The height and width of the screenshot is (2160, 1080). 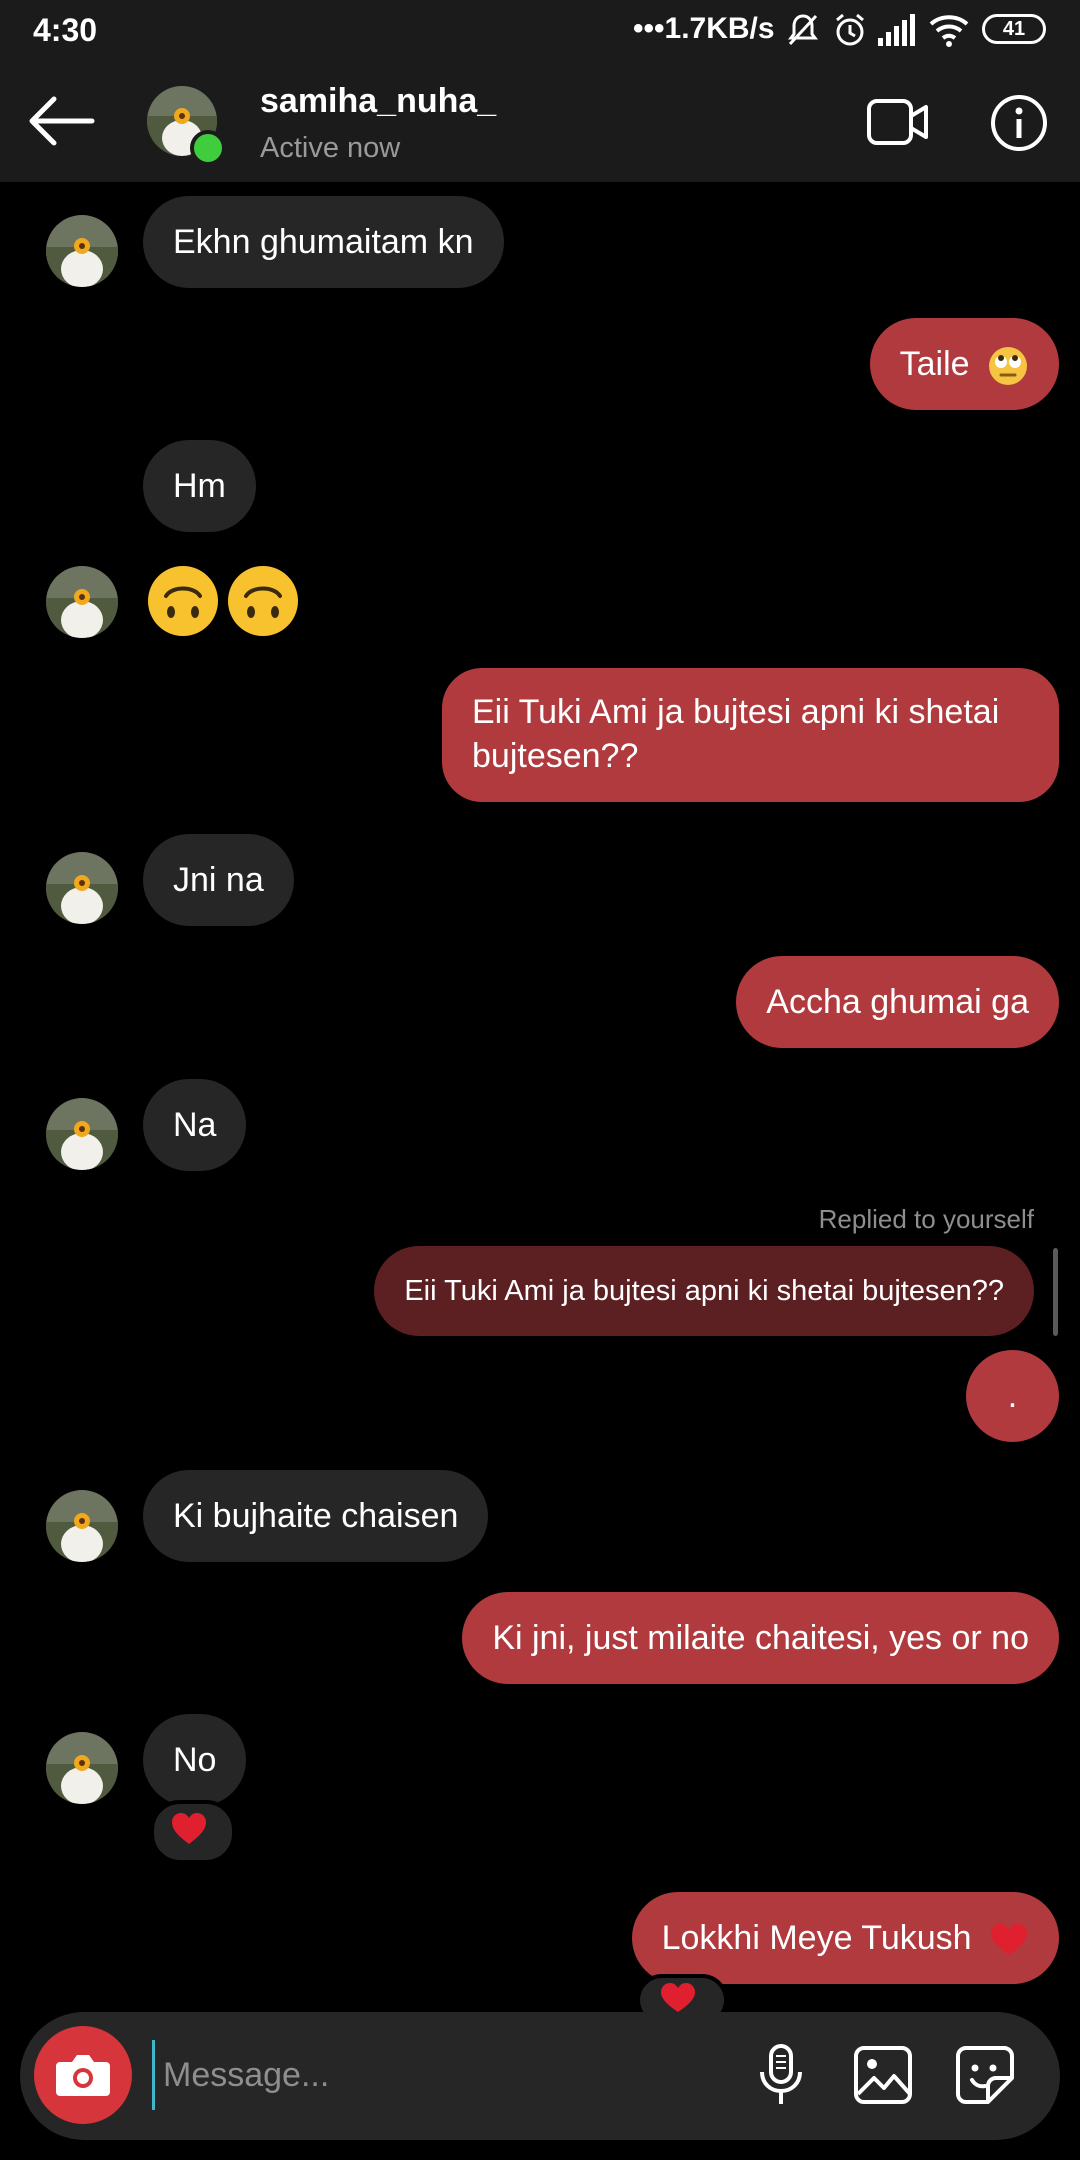 I want to click on gallery-icon, so click(x=883, y=2075).